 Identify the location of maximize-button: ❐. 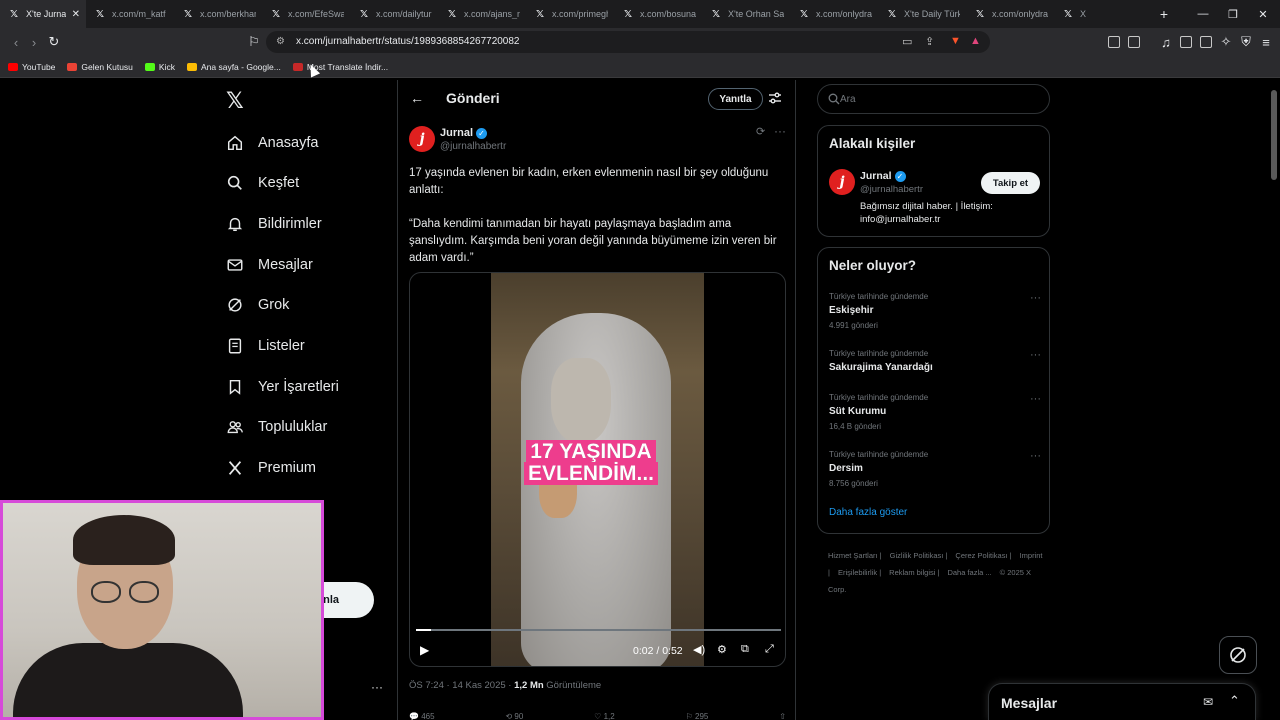
(1233, 14).